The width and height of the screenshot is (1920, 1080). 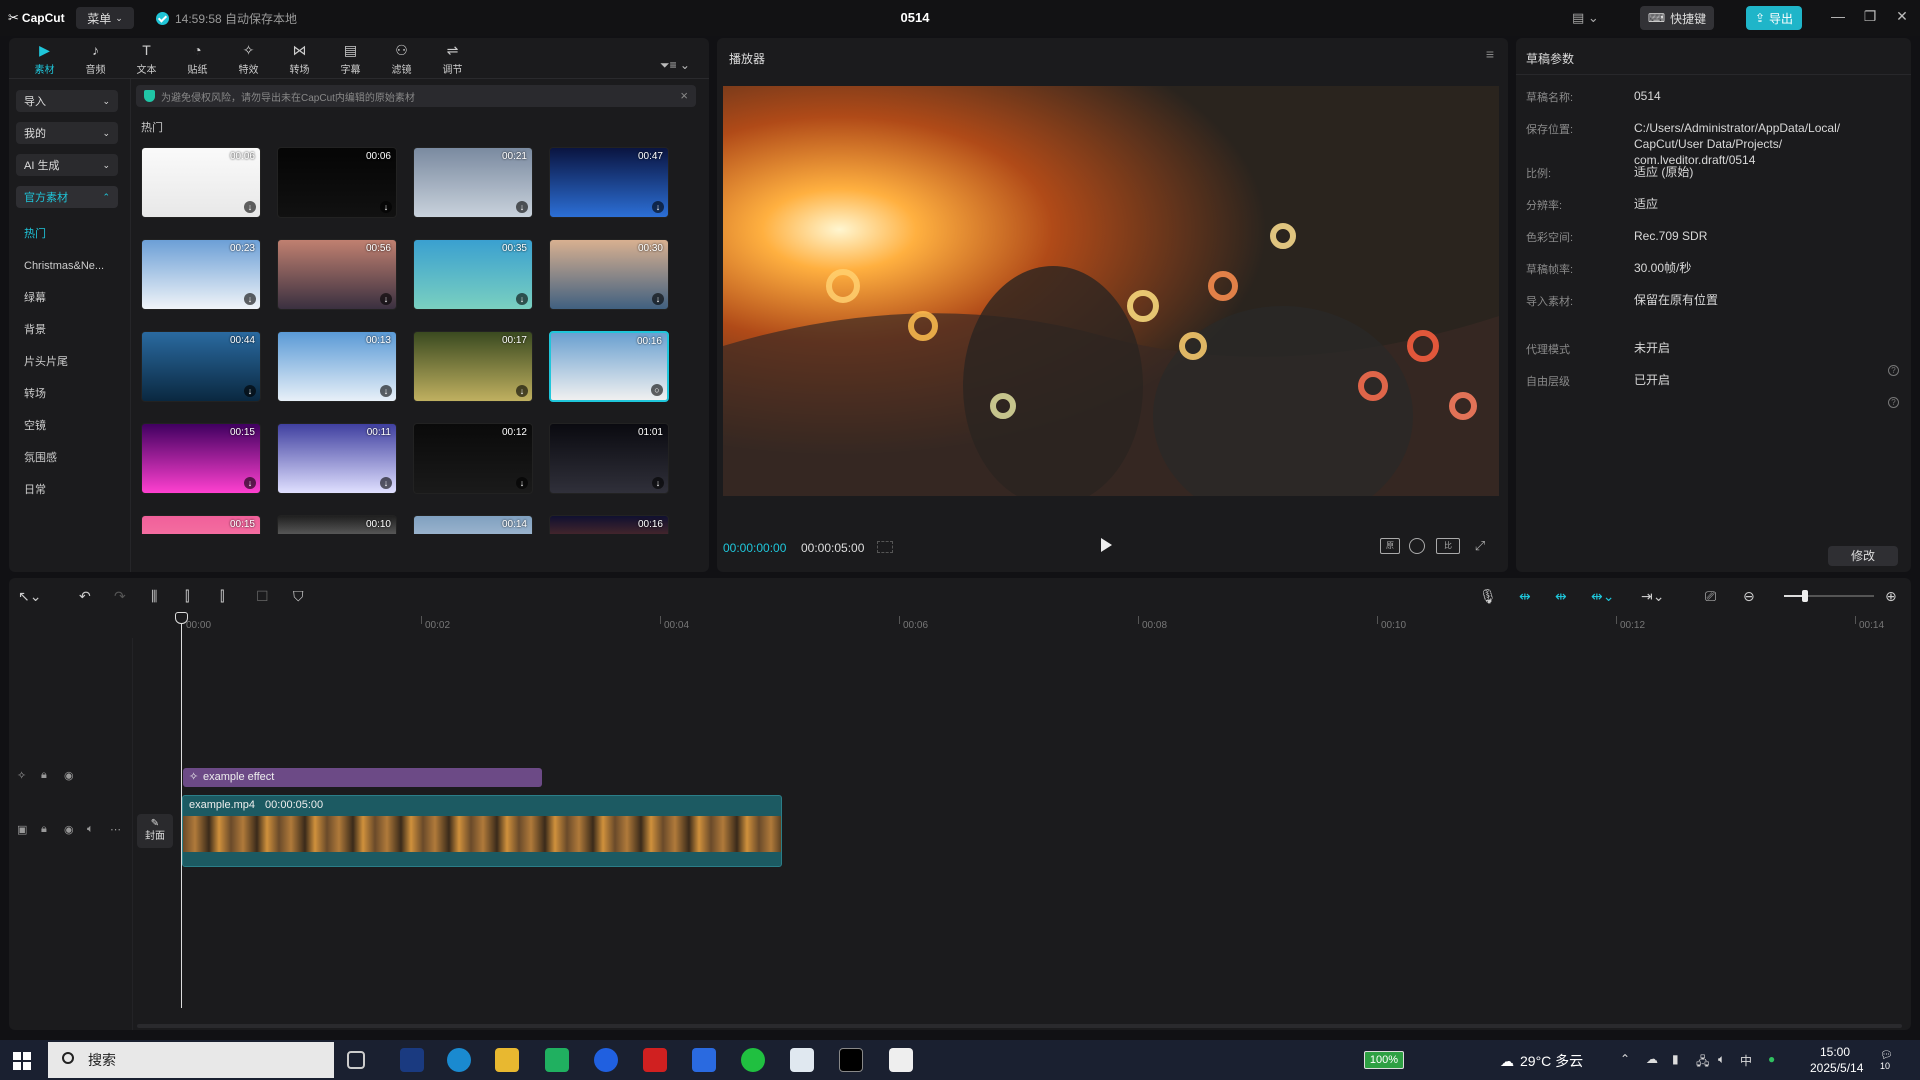 I want to click on tab-audio: ♪ 音频, so click(x=95, y=59).